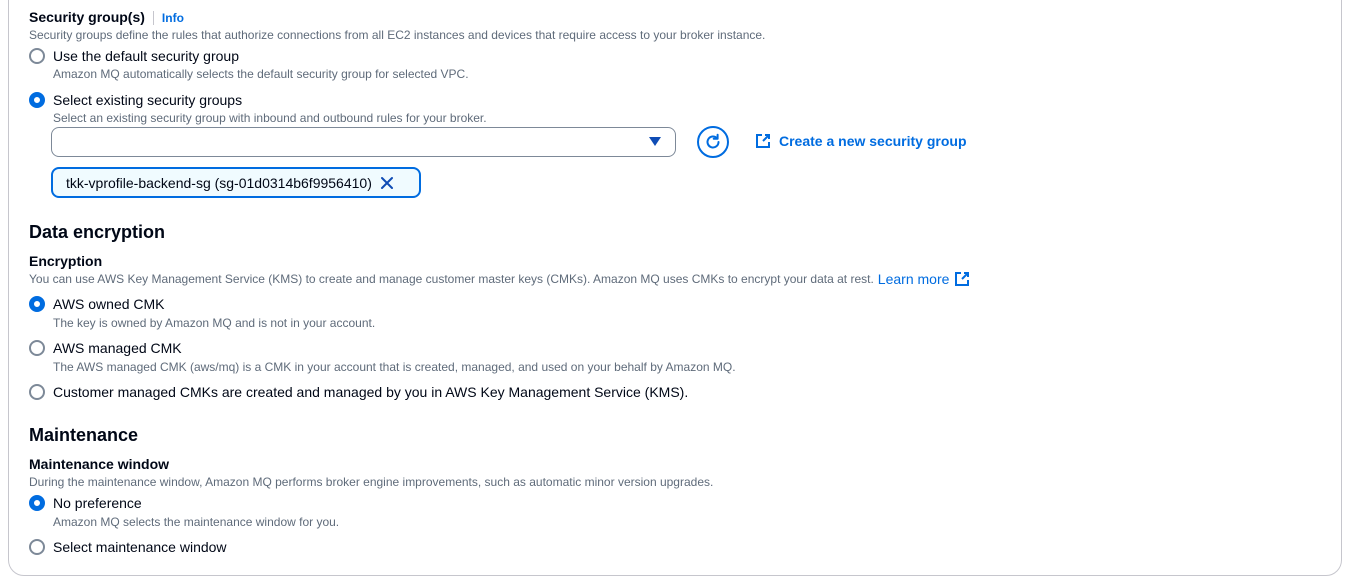  What do you see at coordinates (873, 141) in the screenshot?
I see `create-security-group-label: Create a new security group` at bounding box center [873, 141].